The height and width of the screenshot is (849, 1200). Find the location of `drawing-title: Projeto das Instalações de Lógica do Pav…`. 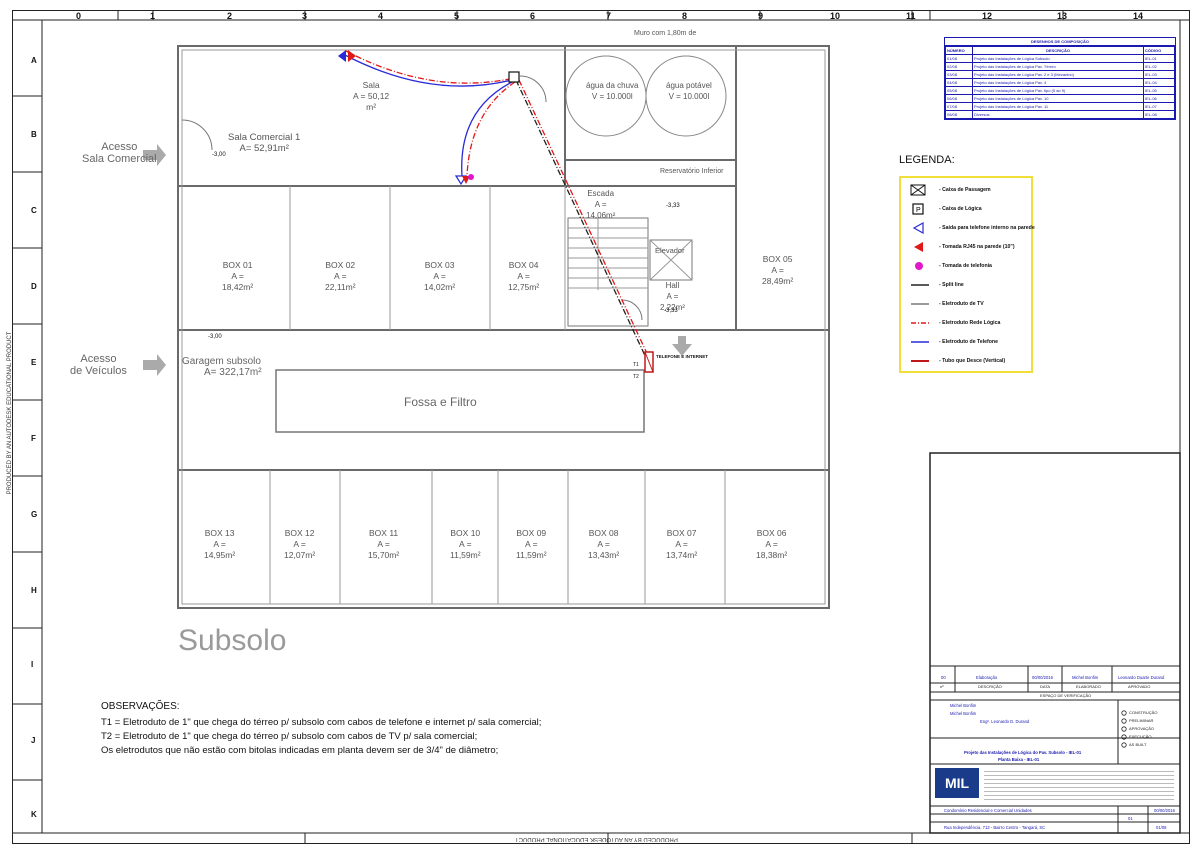

drawing-title: Projeto das Instalações de Lógica do Pav… is located at coordinates (1023, 752).